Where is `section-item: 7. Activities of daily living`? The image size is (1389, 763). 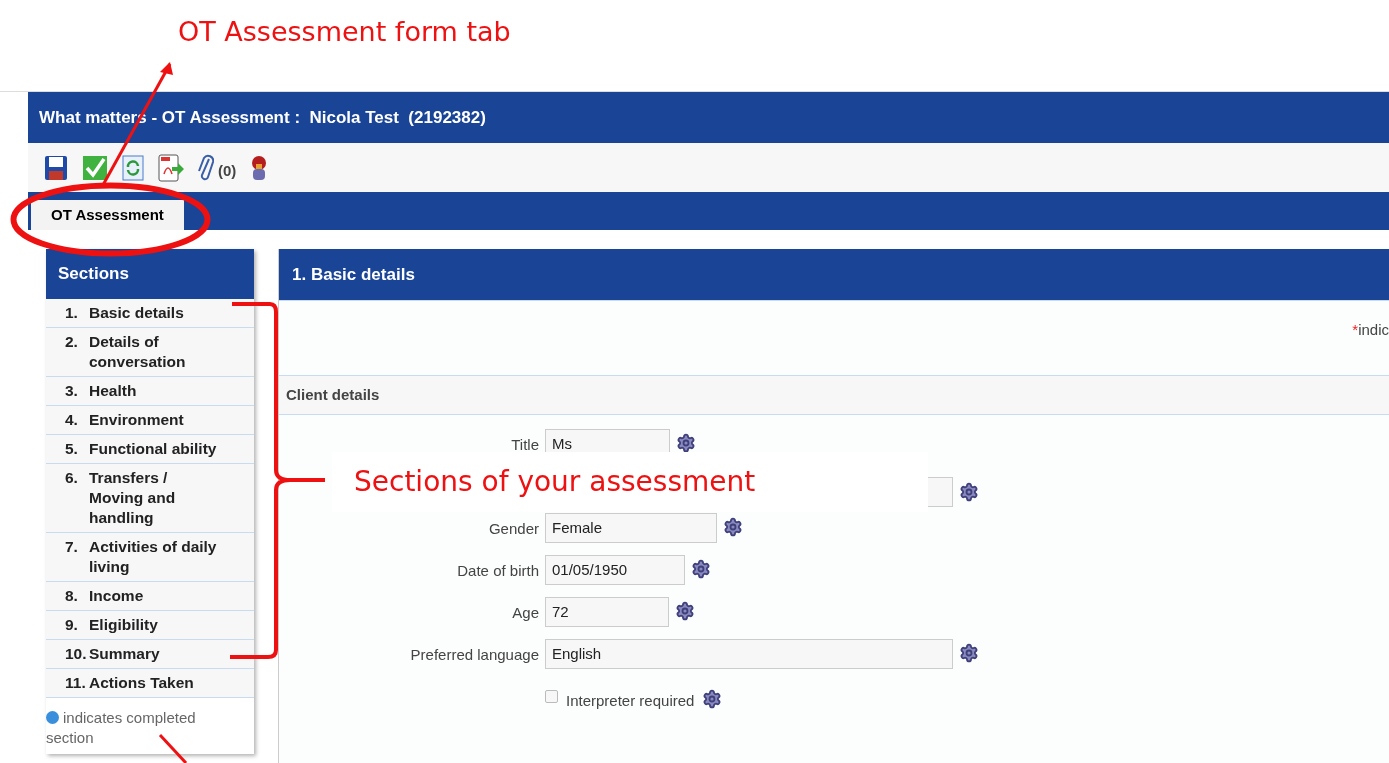
section-item: 7. Activities of daily living is located at coordinates (150, 557).